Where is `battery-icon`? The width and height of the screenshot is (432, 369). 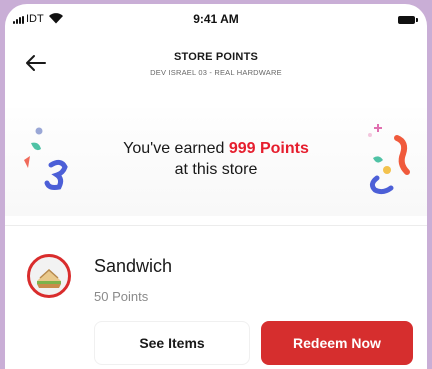
battery-icon is located at coordinates (408, 20).